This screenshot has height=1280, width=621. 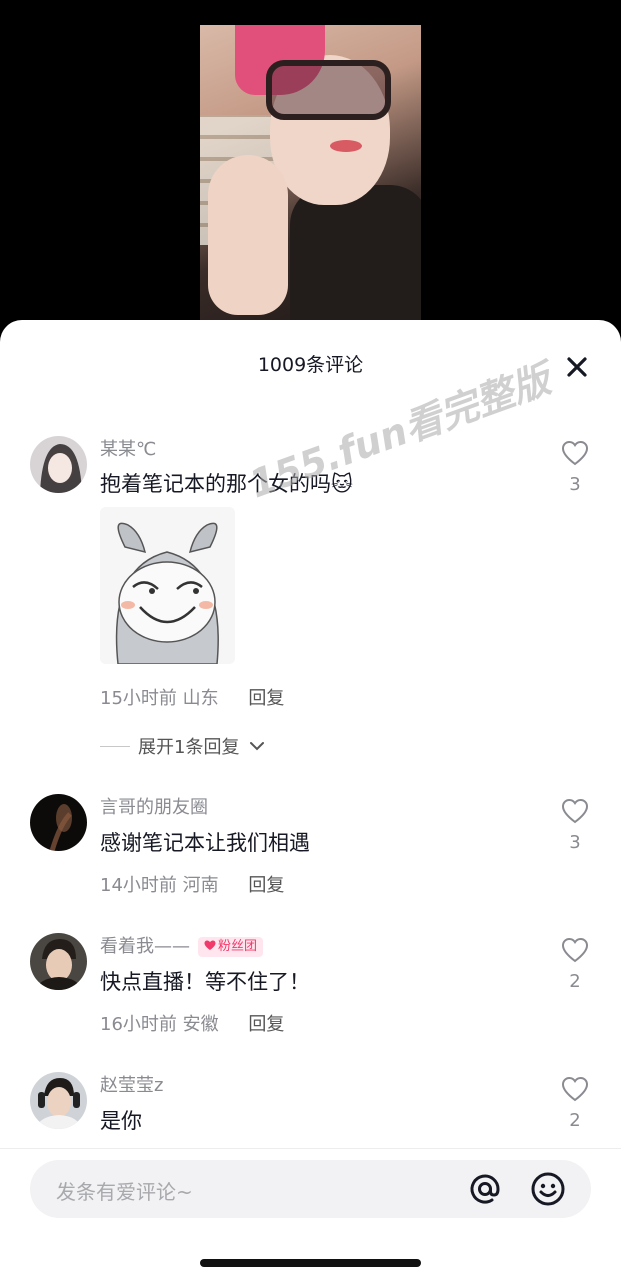 I want to click on comment-location: 河南, so click(x=200, y=885).